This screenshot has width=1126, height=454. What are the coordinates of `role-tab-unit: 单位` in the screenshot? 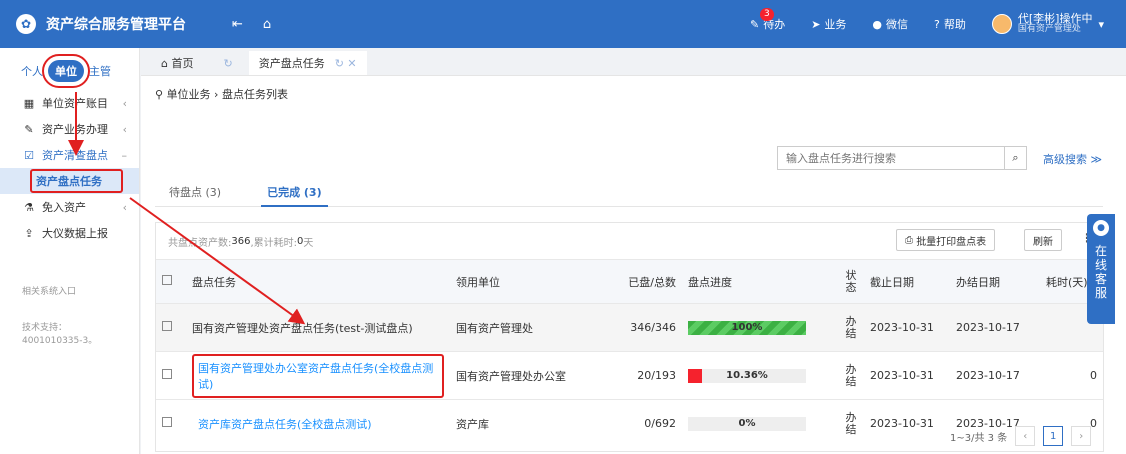 It's located at (66, 71).